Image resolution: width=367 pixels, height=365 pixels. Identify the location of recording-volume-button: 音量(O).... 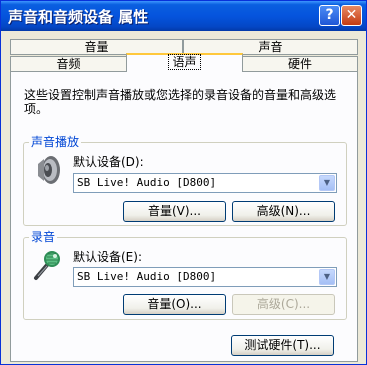
(174, 304).